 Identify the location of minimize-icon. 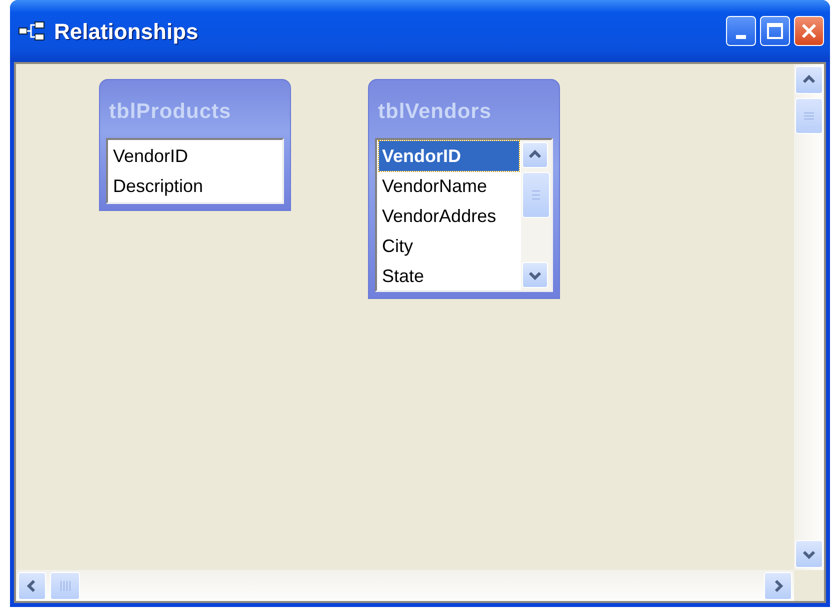
(741, 37).